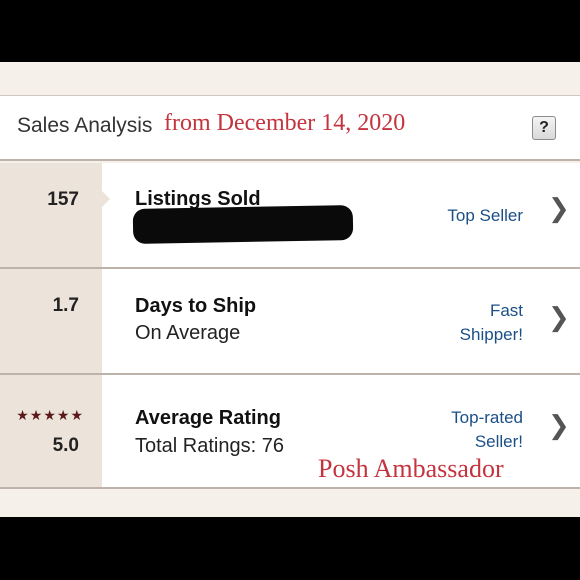 Image resolution: width=580 pixels, height=580 pixels. What do you see at coordinates (63, 199) in the screenshot?
I see `listings-sold-count: 157` at bounding box center [63, 199].